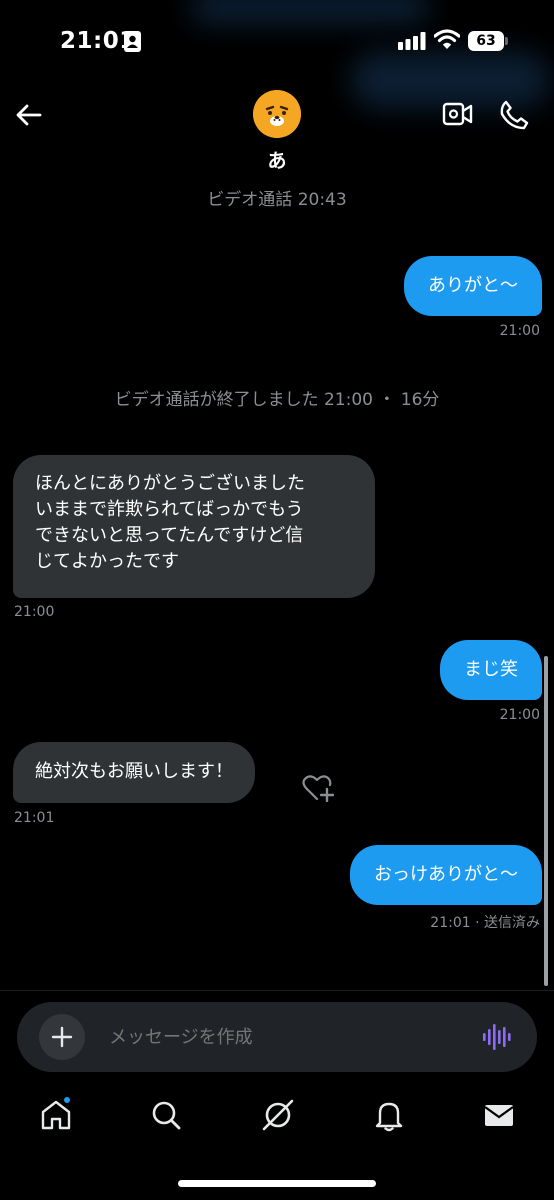 The height and width of the screenshot is (1200, 554). I want to click on message-line: いままで詐欺られてばっかでもう, so click(169, 509).